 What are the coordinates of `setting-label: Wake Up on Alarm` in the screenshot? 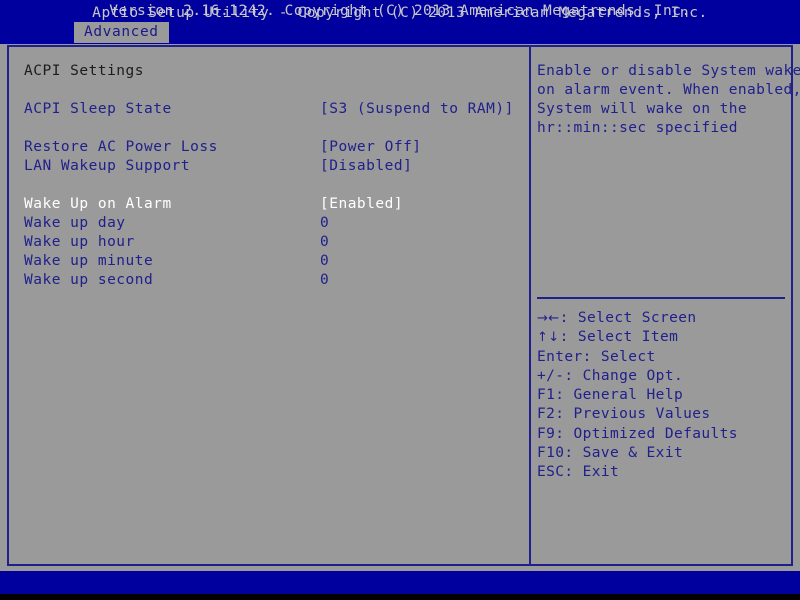 It's located at (98, 204).